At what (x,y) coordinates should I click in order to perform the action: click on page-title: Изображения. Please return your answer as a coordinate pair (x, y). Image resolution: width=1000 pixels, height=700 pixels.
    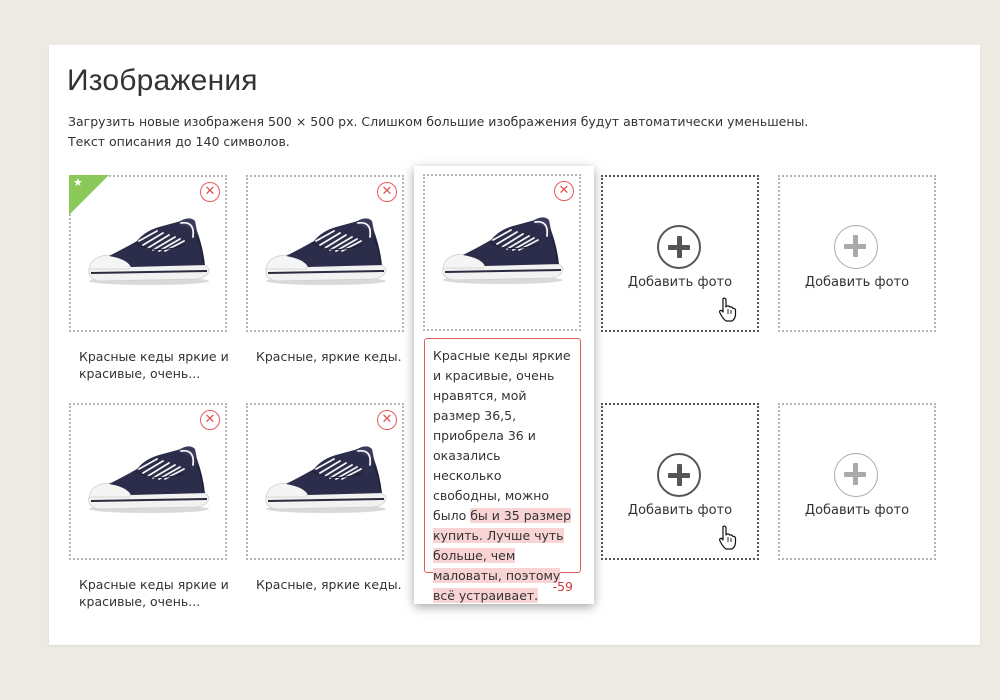
    Looking at the image, I should click on (162, 80).